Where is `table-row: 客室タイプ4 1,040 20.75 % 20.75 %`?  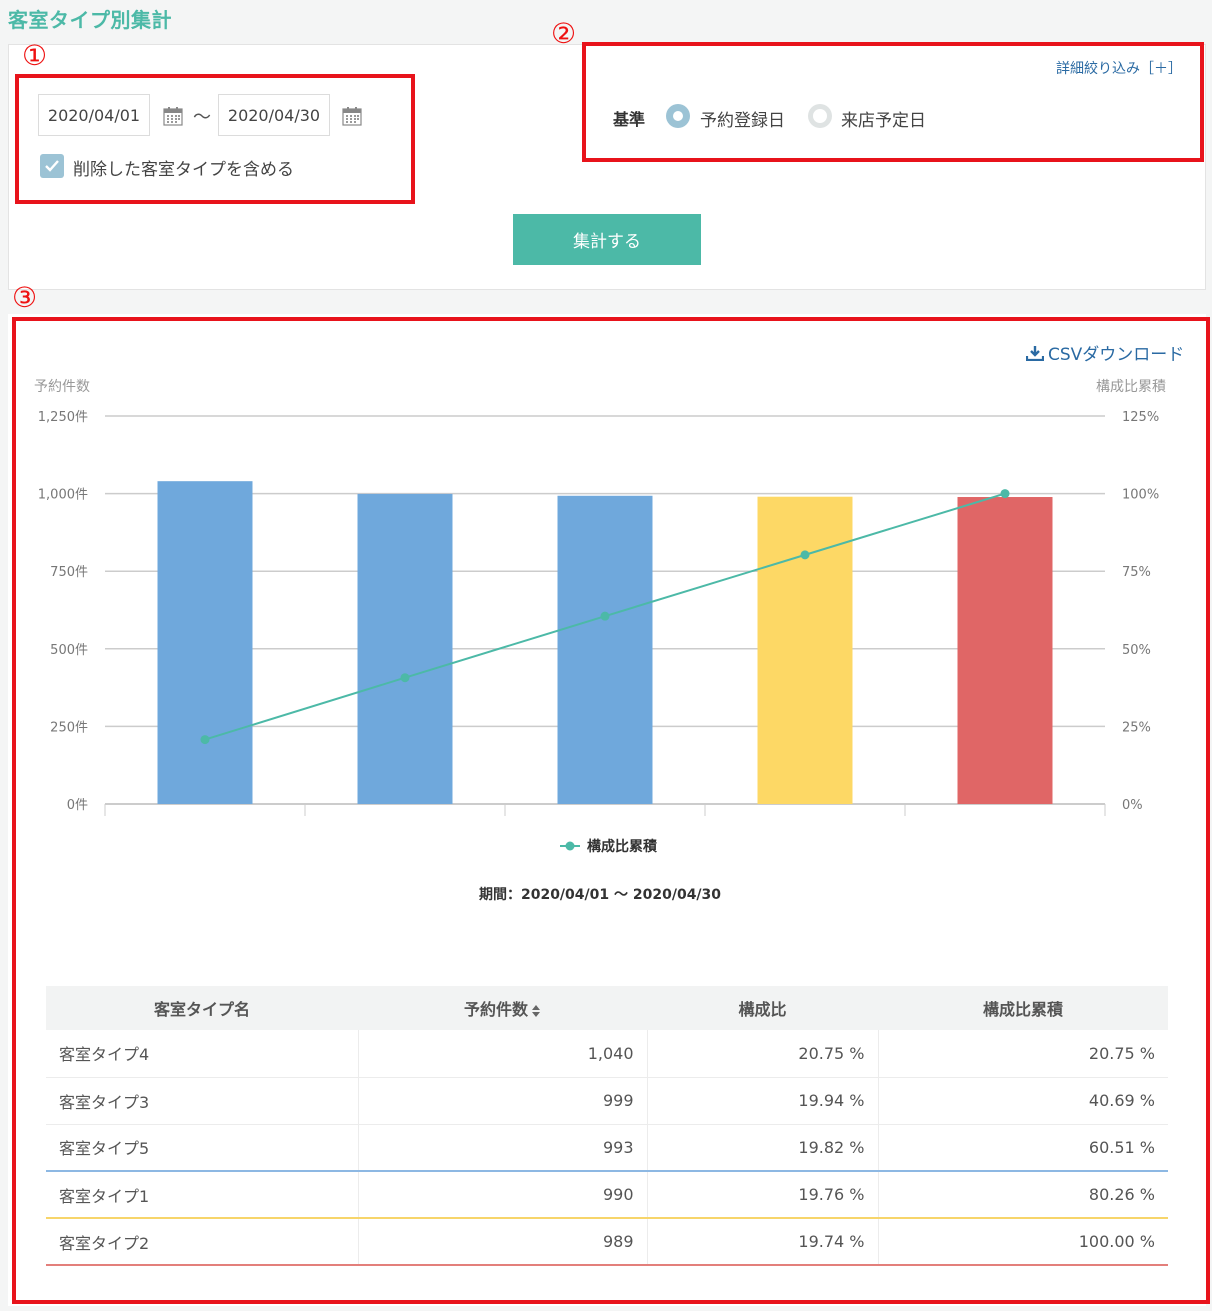 table-row: 客室タイプ4 1,040 20.75 % 20.75 % is located at coordinates (607, 1054).